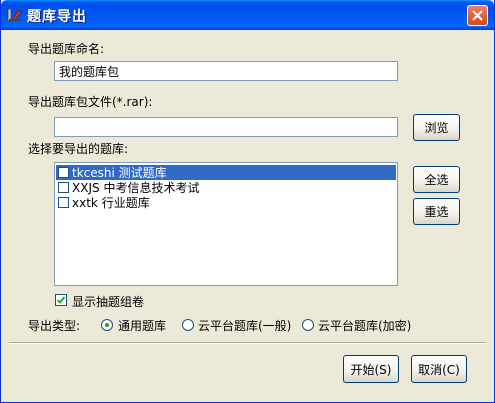 This screenshot has width=495, height=403. I want to click on start-button: 开始(S), so click(371, 369).